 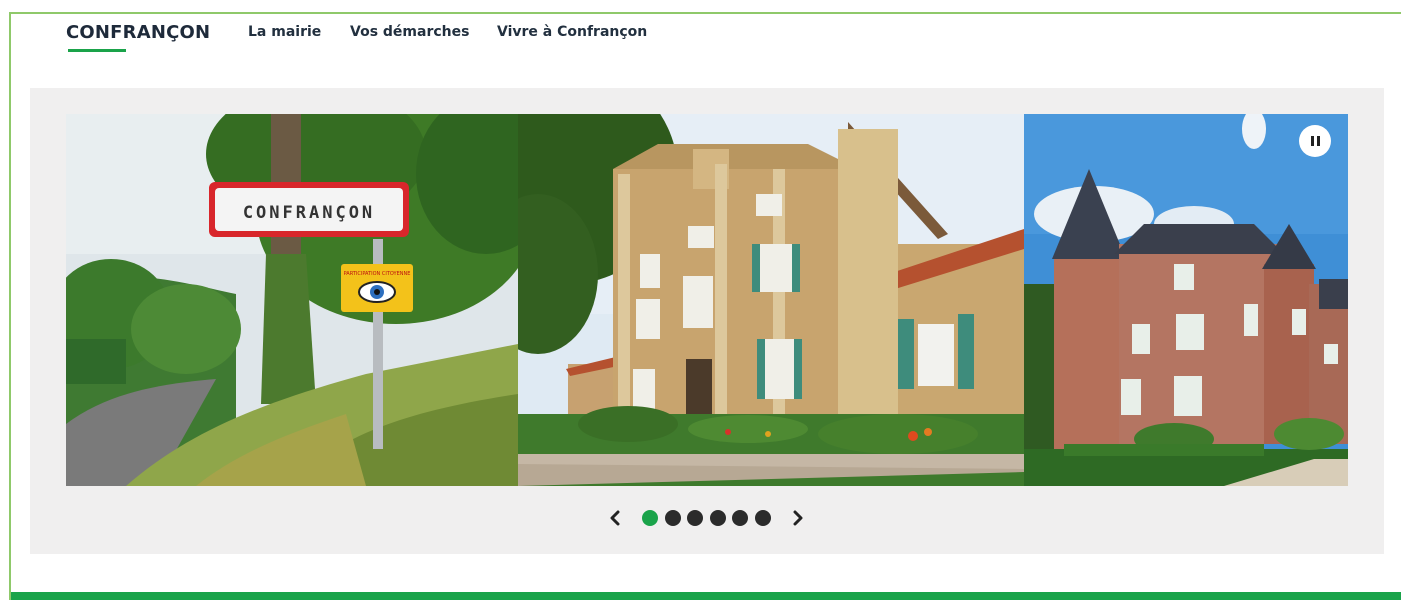 What do you see at coordinates (284, 32) in the screenshot?
I see `nav-item-la-mairie: La mairie` at bounding box center [284, 32].